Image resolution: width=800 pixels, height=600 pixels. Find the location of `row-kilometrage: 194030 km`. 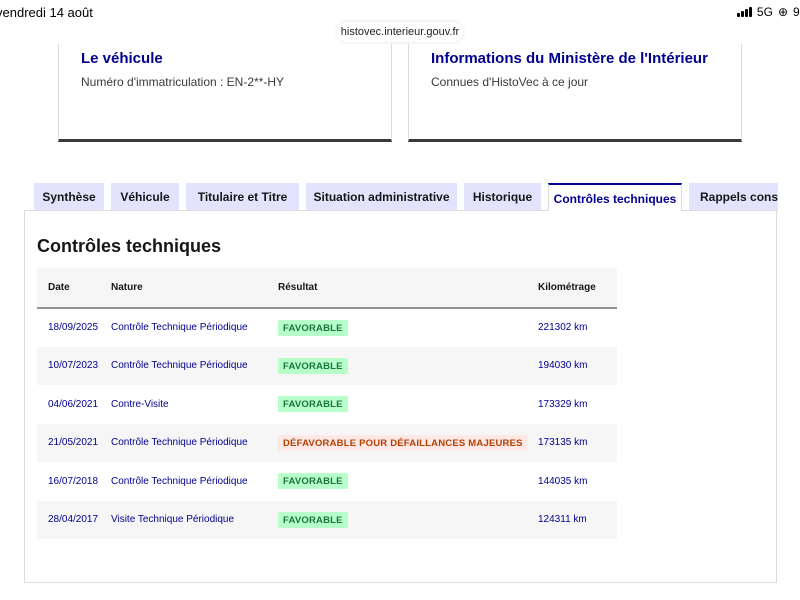

row-kilometrage: 194030 km is located at coordinates (563, 366).